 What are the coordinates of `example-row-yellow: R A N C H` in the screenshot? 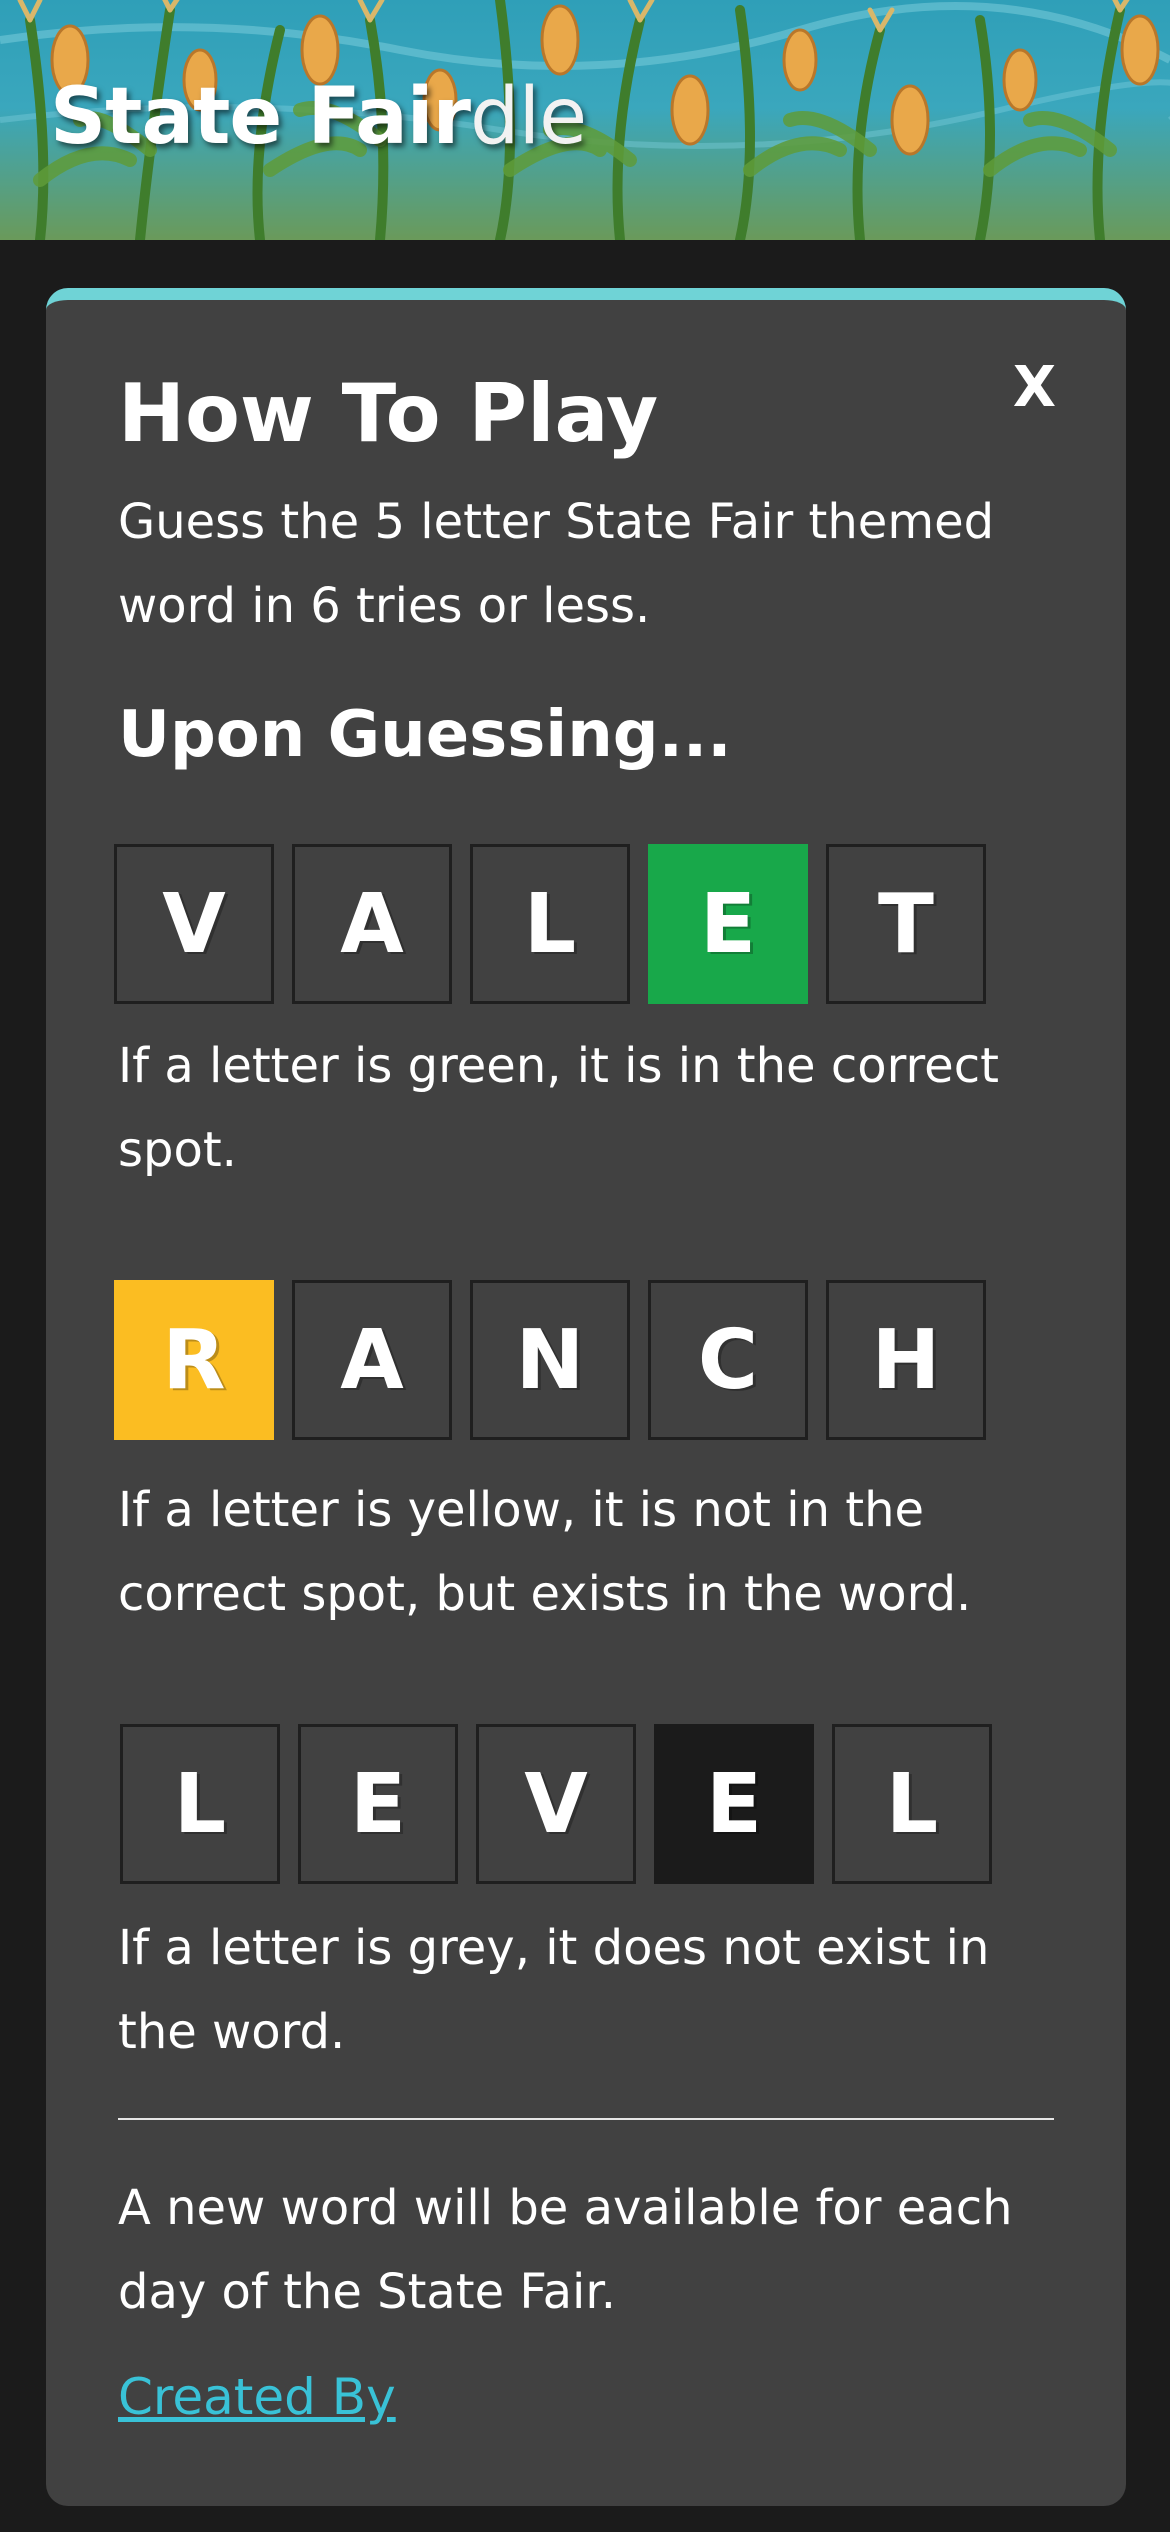 It's located at (550, 1360).